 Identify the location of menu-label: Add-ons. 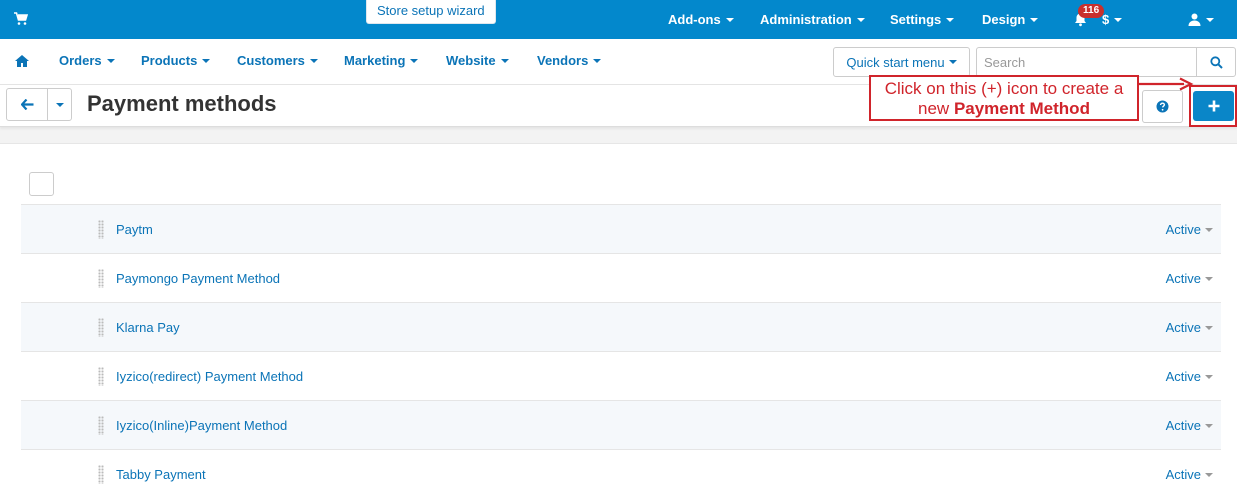
(694, 19).